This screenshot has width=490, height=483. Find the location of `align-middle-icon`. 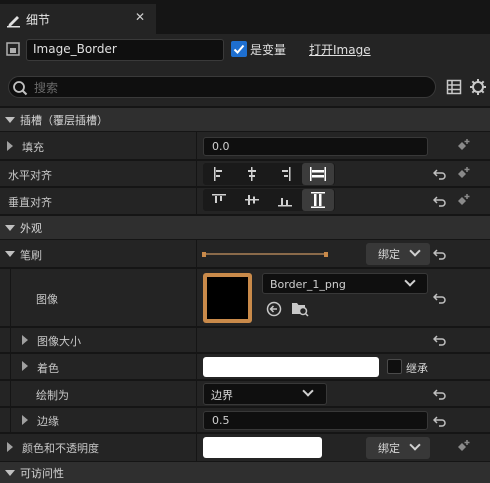

align-middle-icon is located at coordinates (252, 200).